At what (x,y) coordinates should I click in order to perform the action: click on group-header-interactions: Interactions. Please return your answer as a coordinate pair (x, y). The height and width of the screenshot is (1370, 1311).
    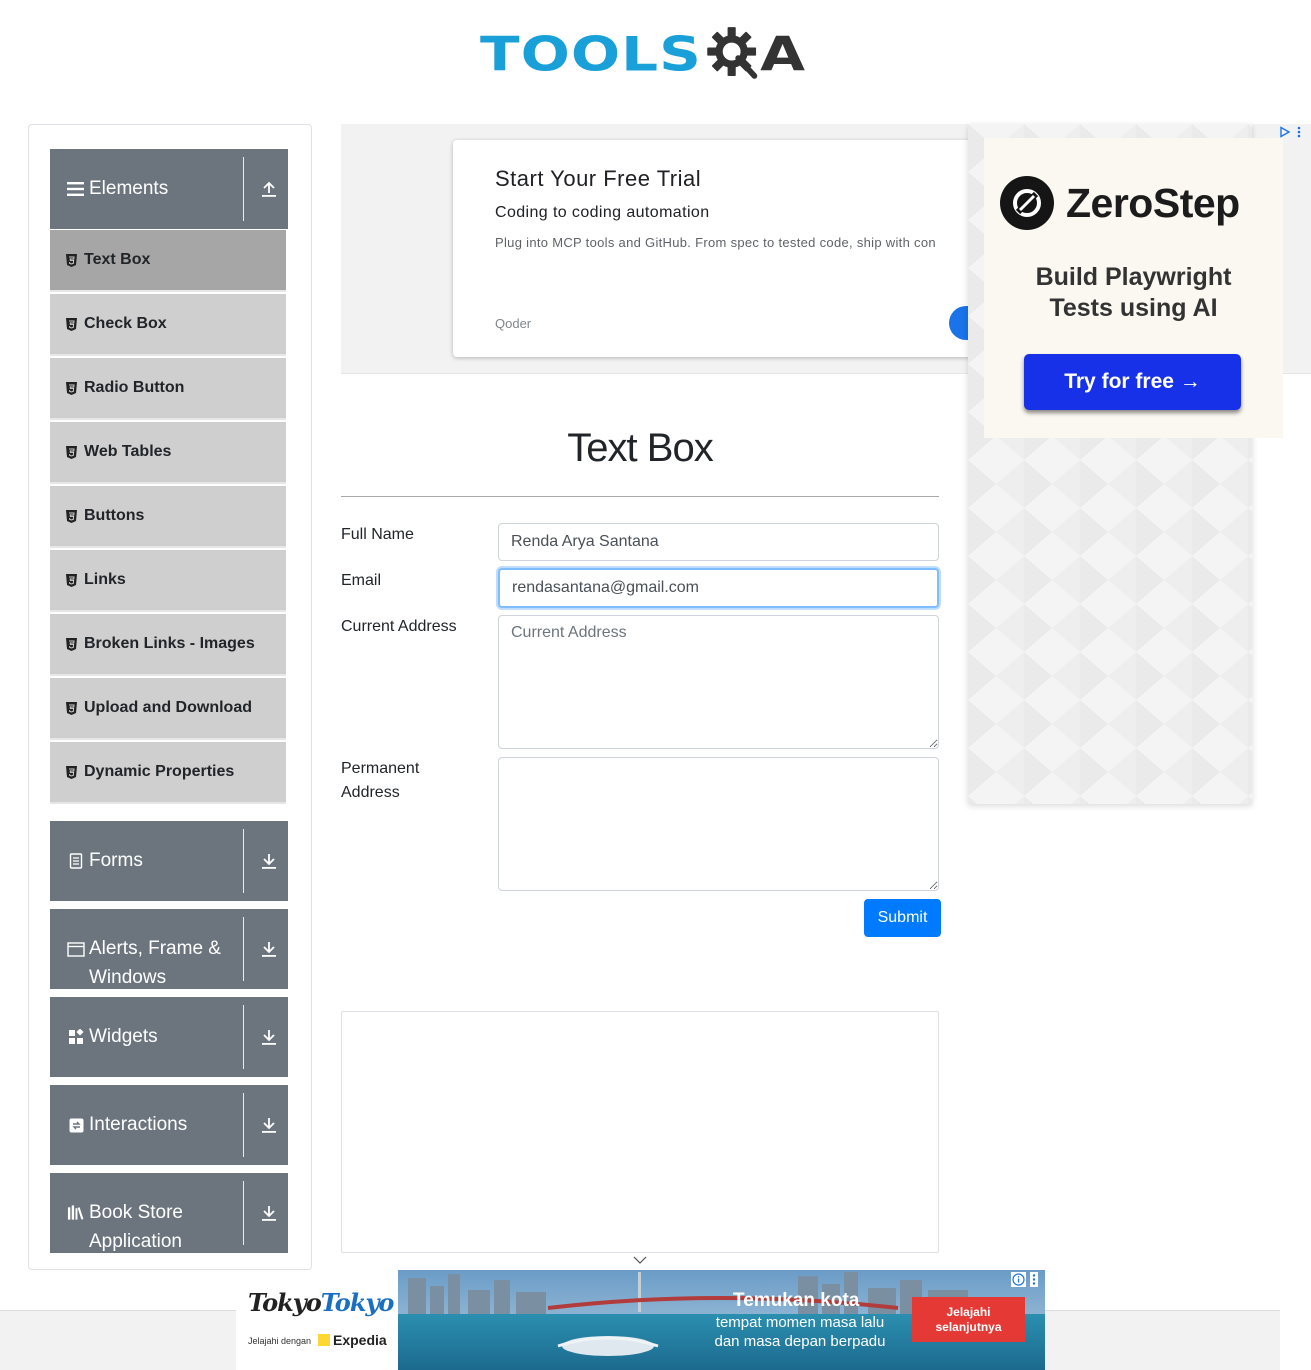
    Looking at the image, I should click on (169, 1125).